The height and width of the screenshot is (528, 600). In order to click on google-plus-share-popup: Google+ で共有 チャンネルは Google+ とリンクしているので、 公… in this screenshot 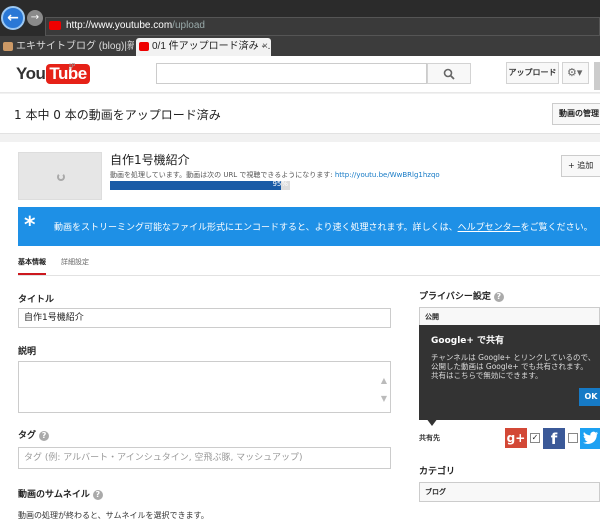, I will do `click(509, 372)`.